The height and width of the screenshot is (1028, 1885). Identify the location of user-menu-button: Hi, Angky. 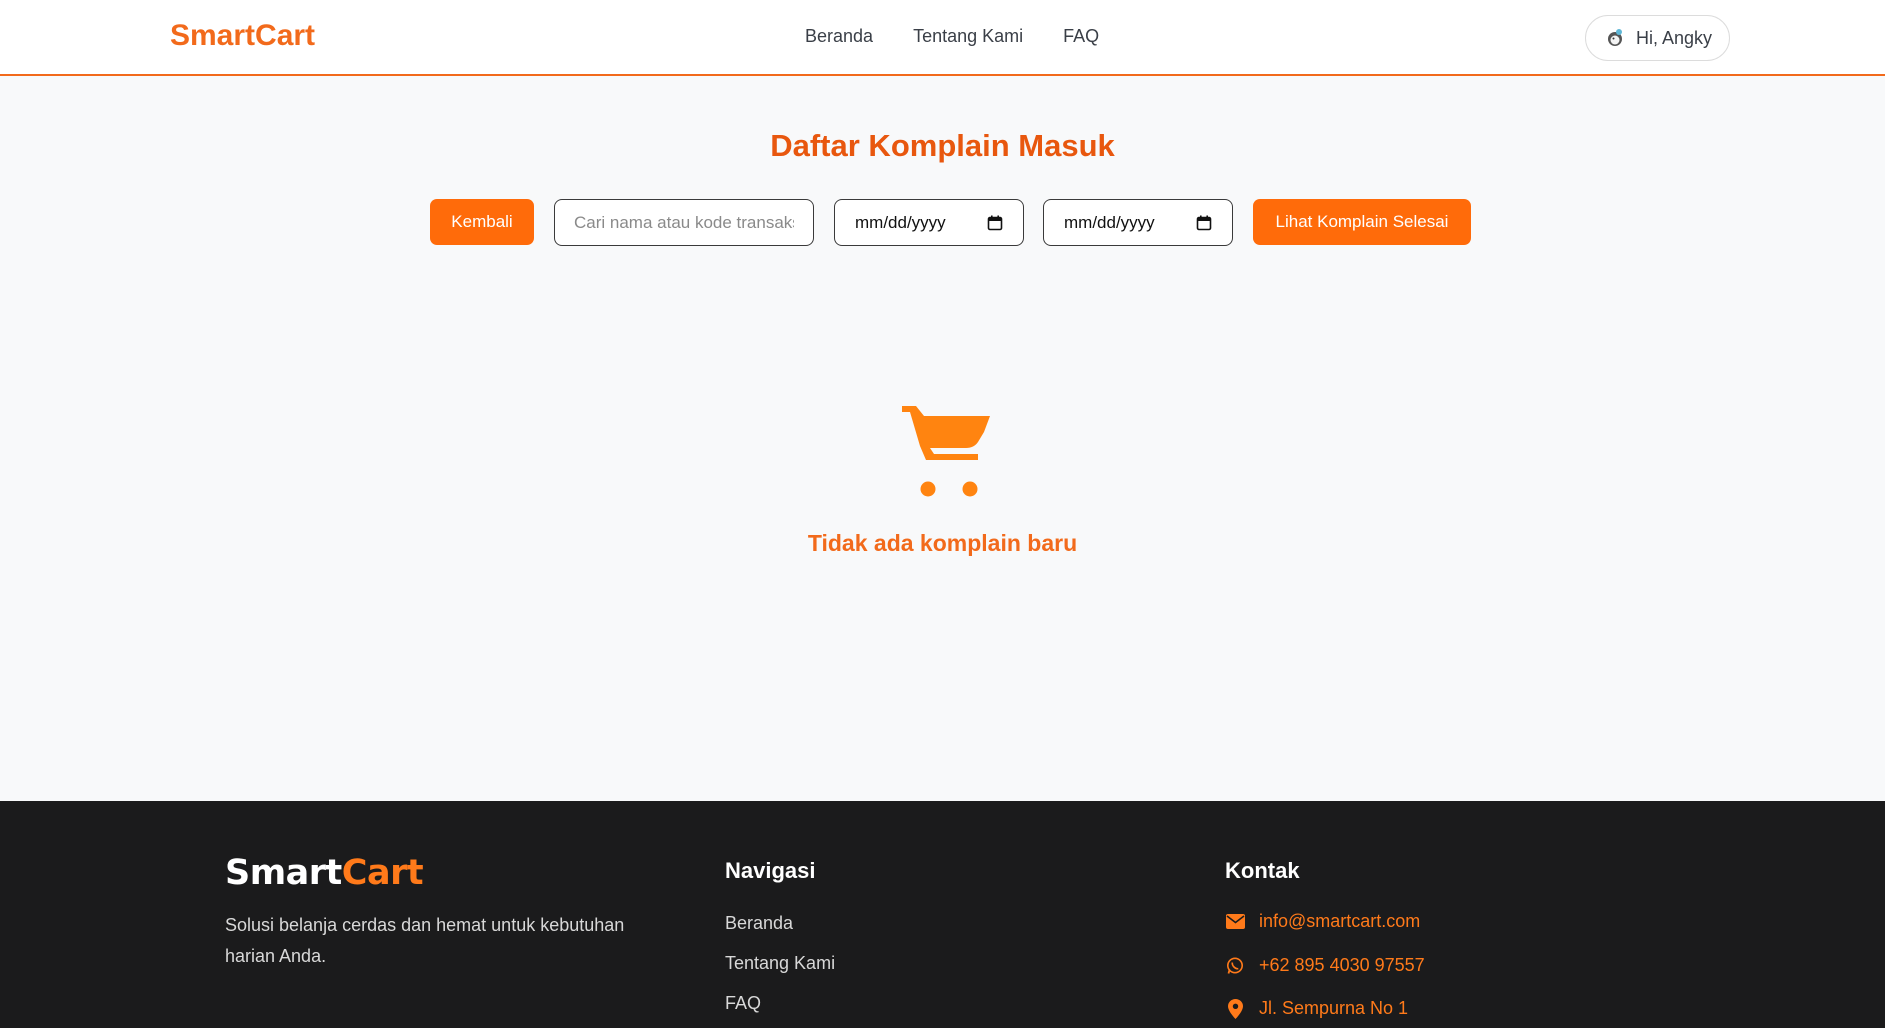
(1657, 38).